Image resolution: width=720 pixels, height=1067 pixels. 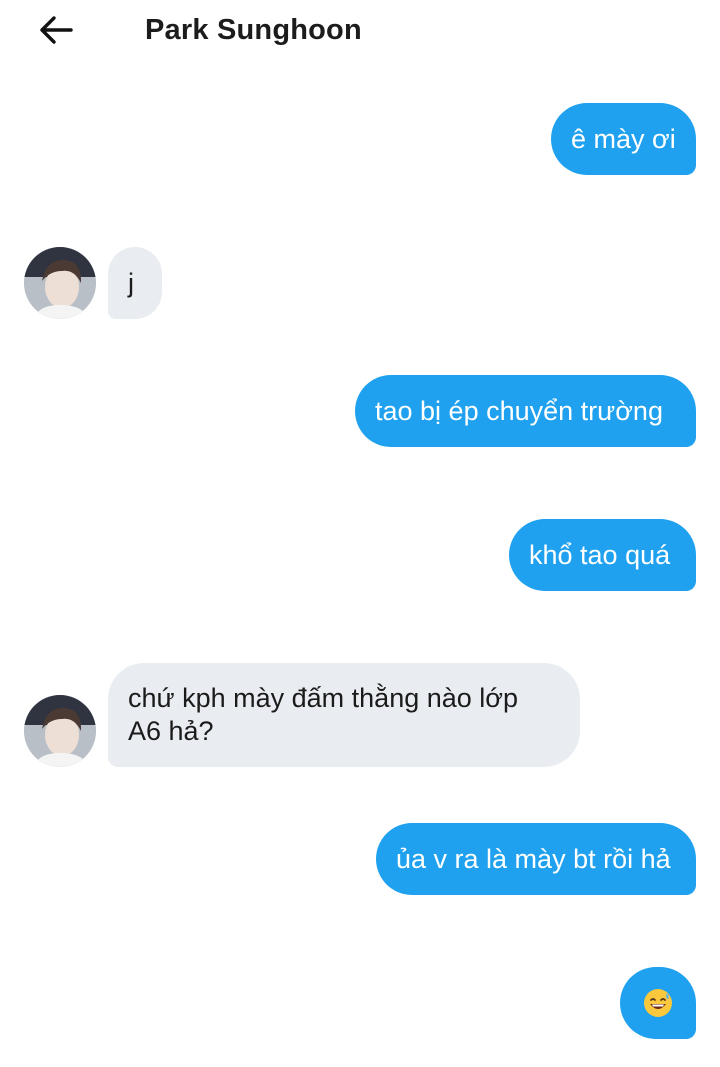 I want to click on outgoing-message-bubble: tao bị ép chuyển trường, so click(x=525, y=411).